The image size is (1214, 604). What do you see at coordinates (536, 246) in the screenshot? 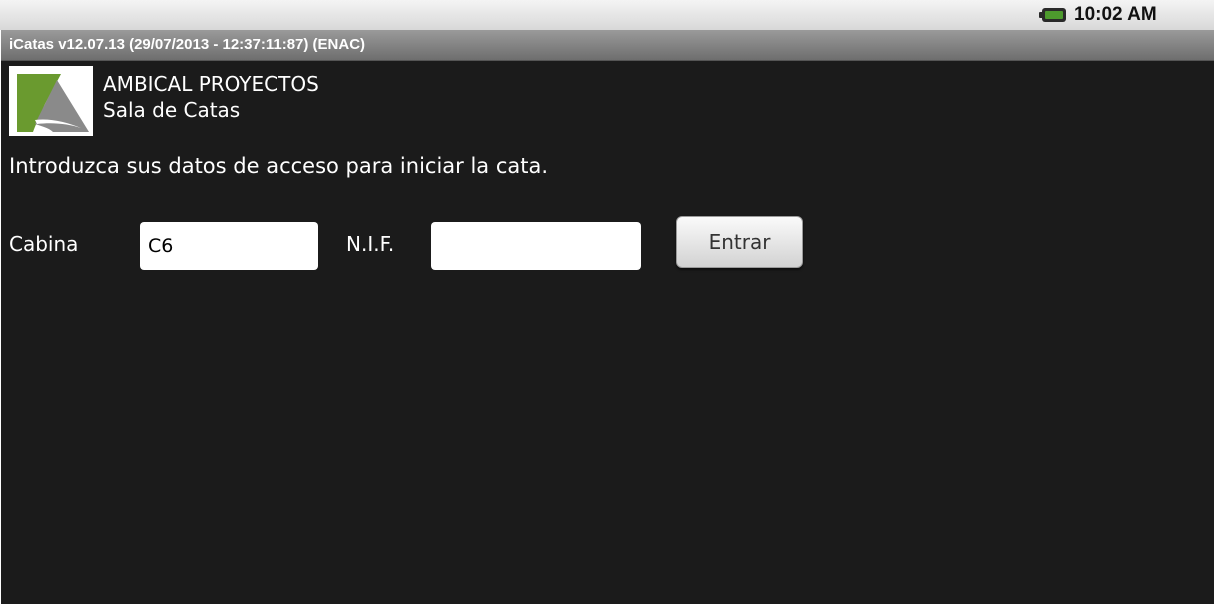
I see `nif-input` at bounding box center [536, 246].